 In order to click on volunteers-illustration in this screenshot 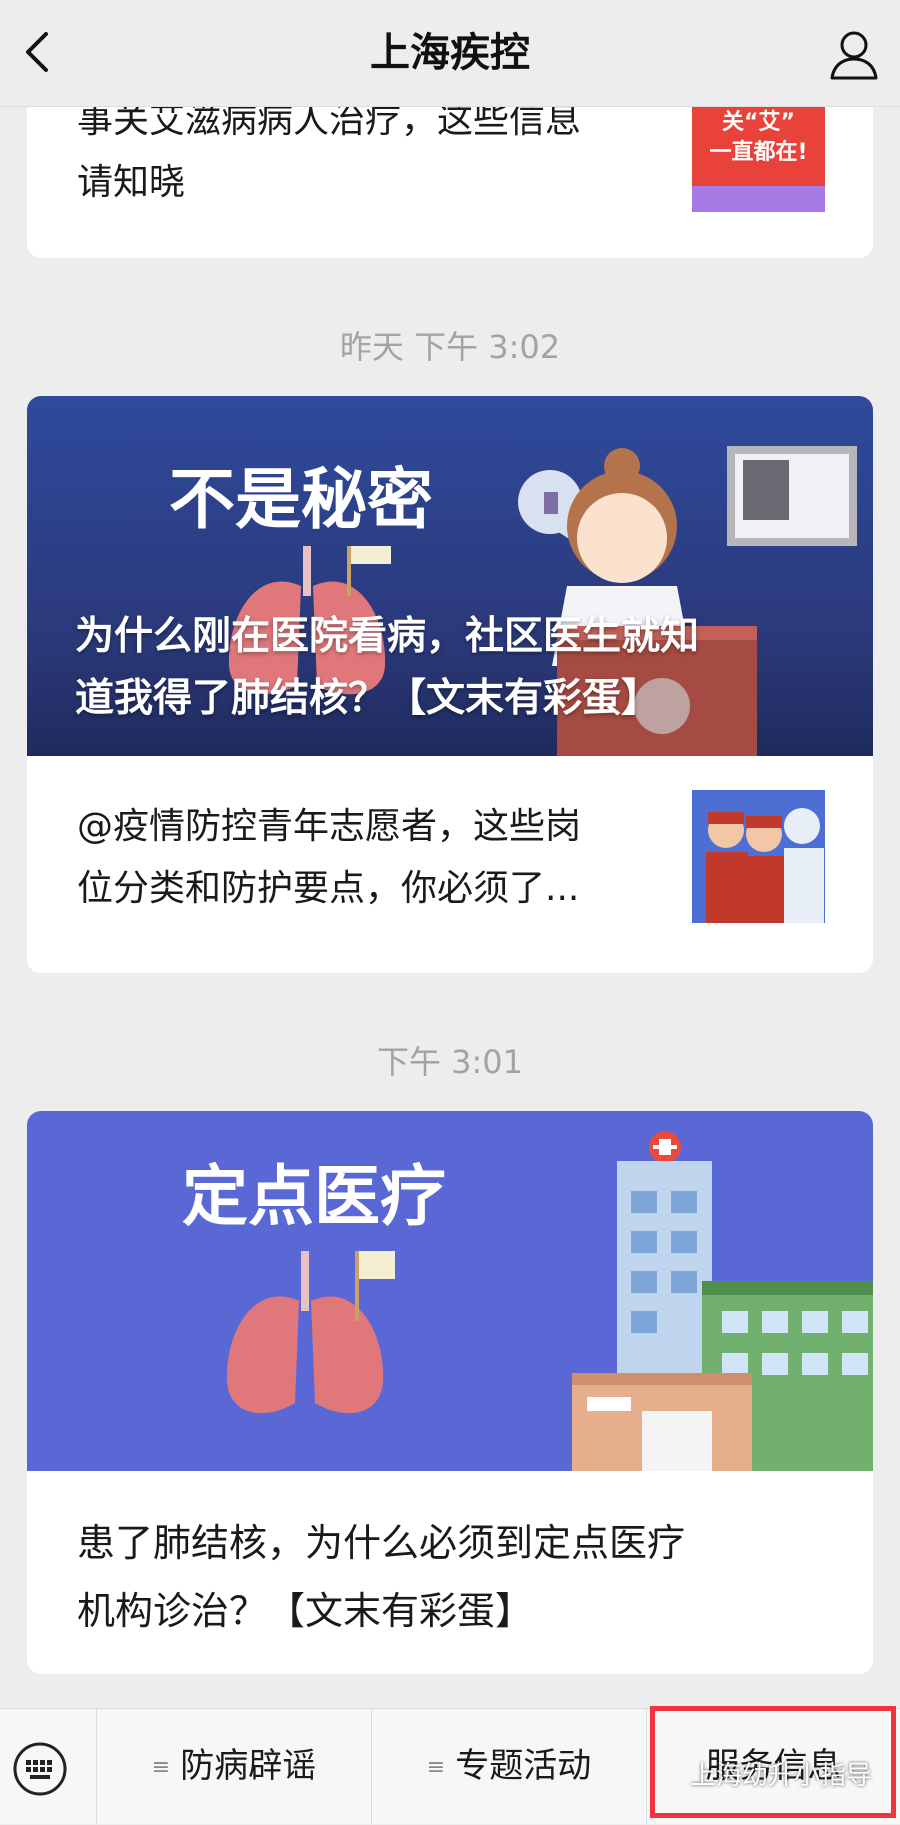, I will do `click(758, 856)`.